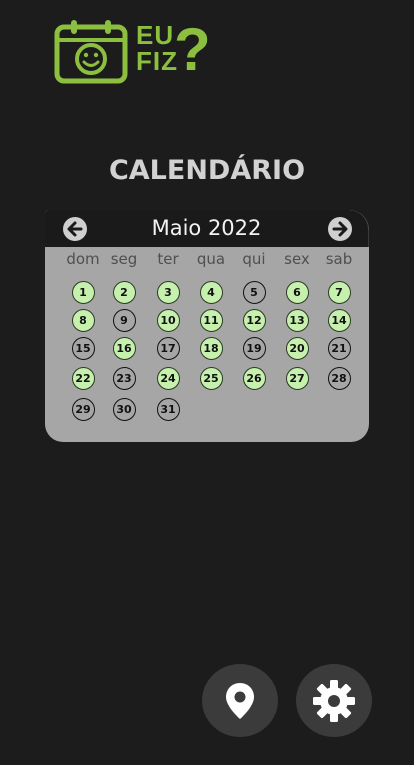  What do you see at coordinates (91, 52) in the screenshot?
I see `smiley-calendar-icon` at bounding box center [91, 52].